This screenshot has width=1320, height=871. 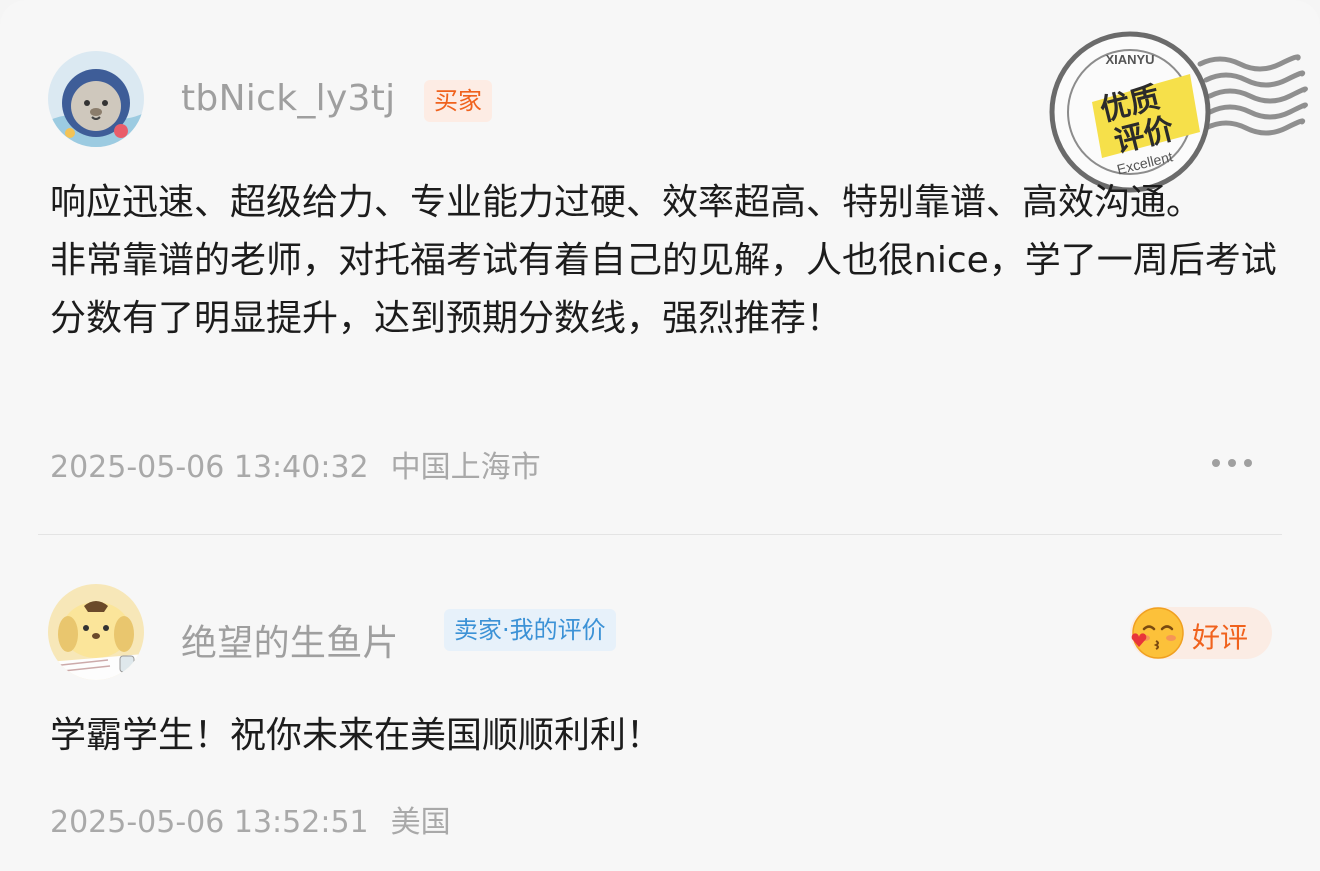 I want to click on buyer-badge: 买家, so click(x=458, y=101).